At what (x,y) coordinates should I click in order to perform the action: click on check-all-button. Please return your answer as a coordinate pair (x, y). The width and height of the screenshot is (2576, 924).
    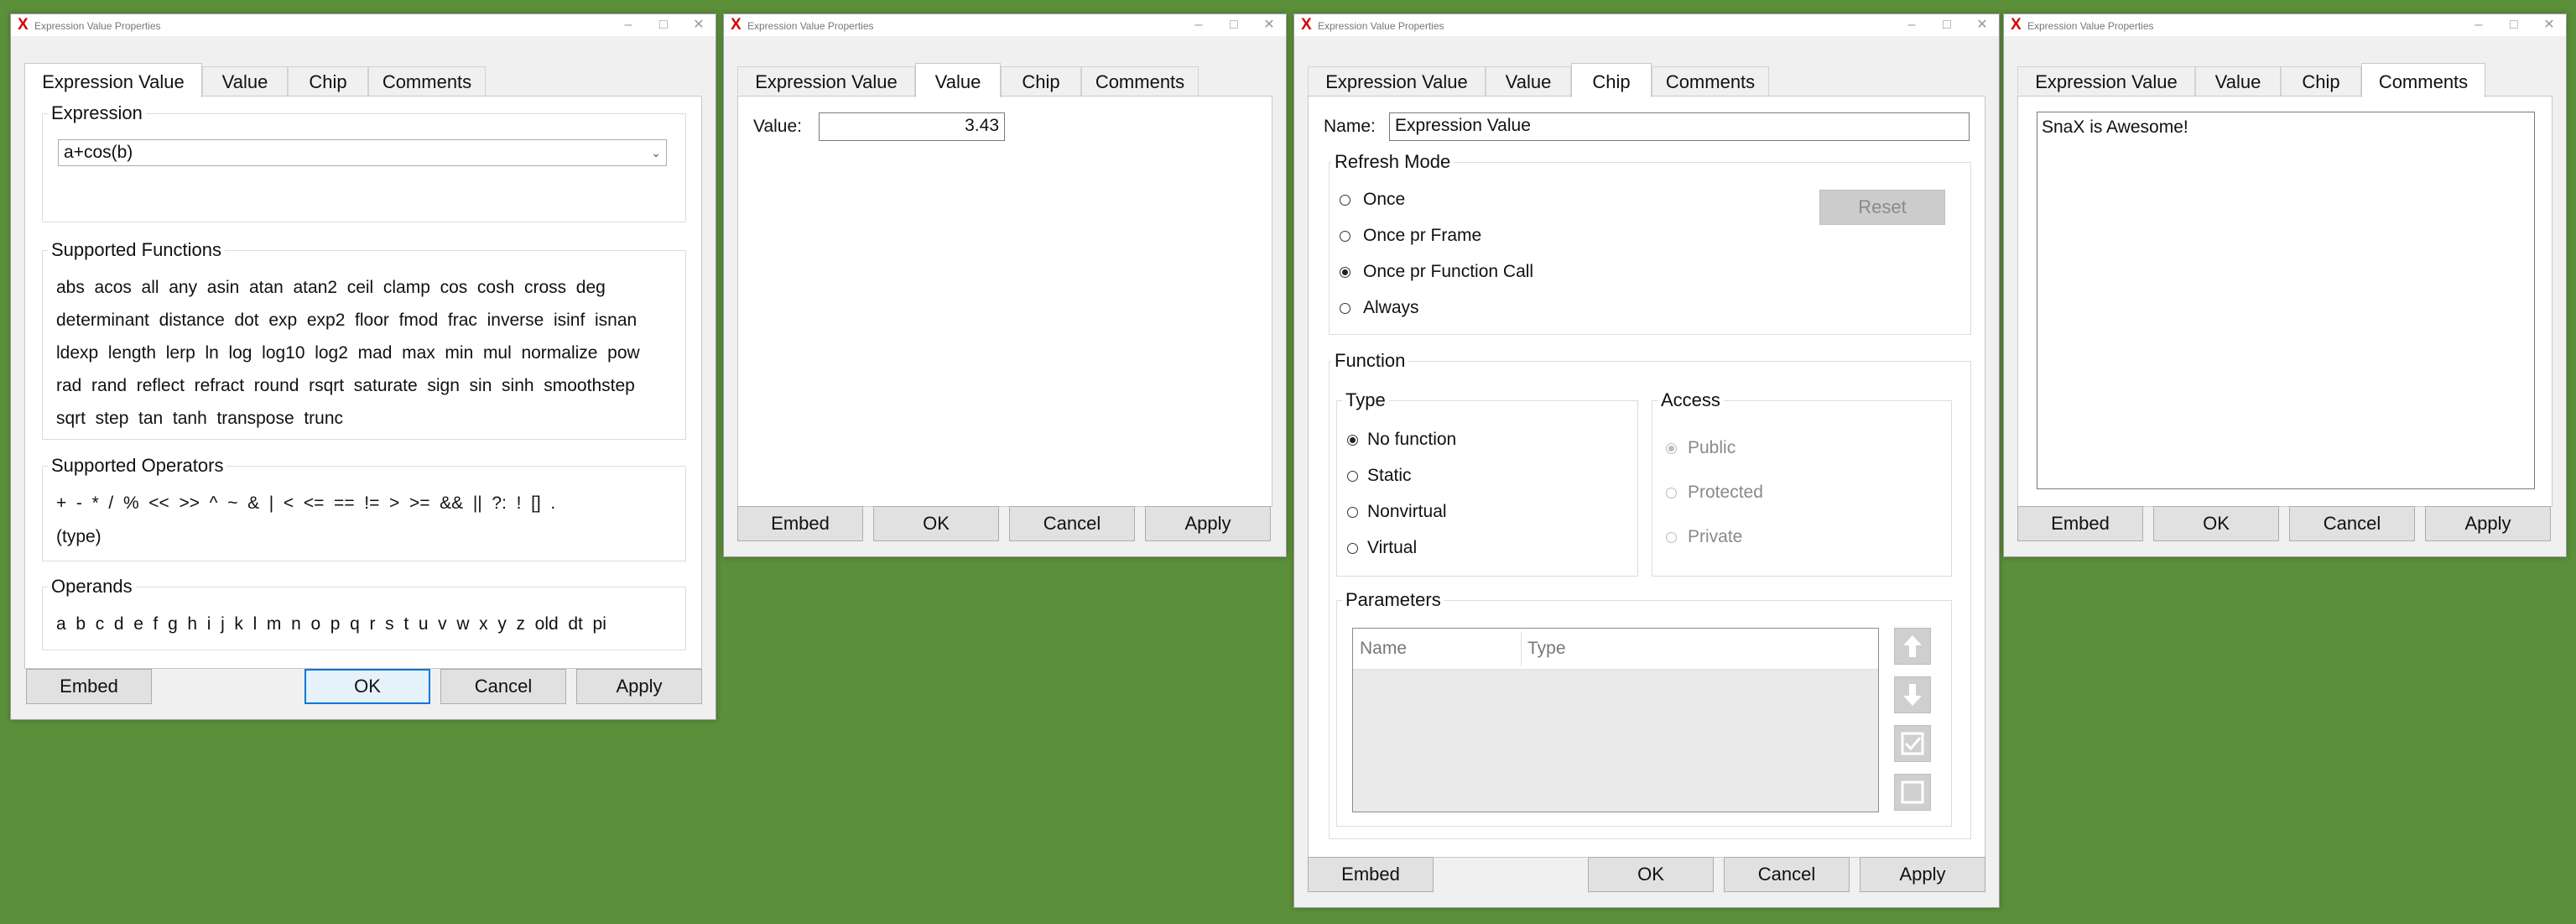
    Looking at the image, I should click on (1912, 743).